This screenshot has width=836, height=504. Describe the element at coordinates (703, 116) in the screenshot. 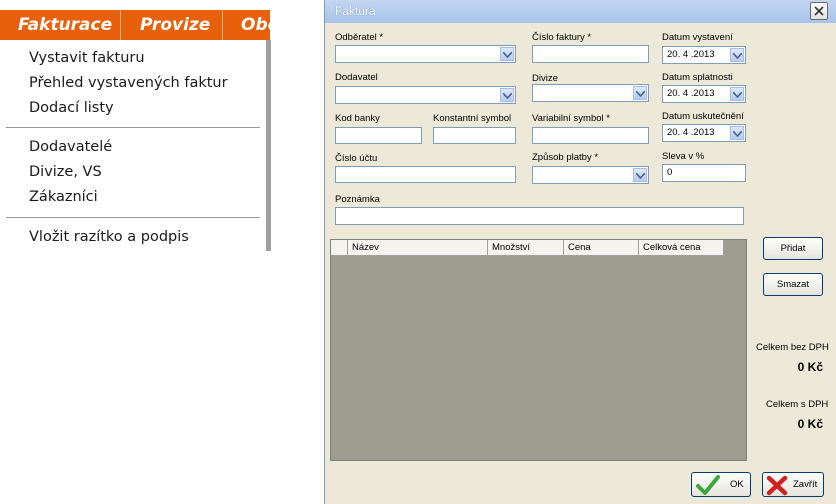

I see `label-datum-uskutecneni: Datum uskutečnění` at that location.